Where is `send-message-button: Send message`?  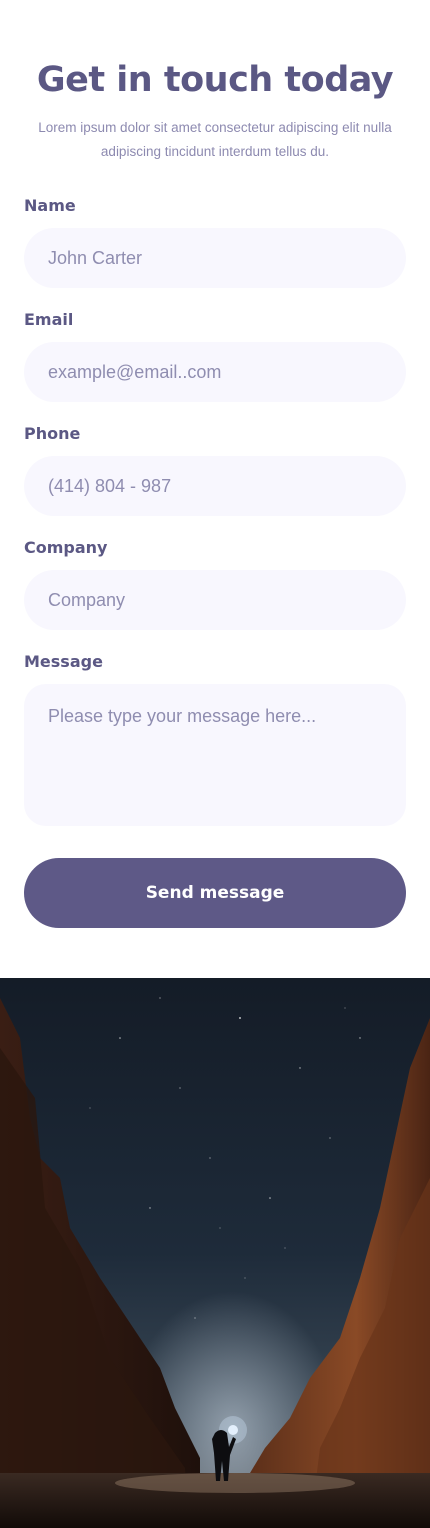
send-message-button: Send message is located at coordinates (215, 893).